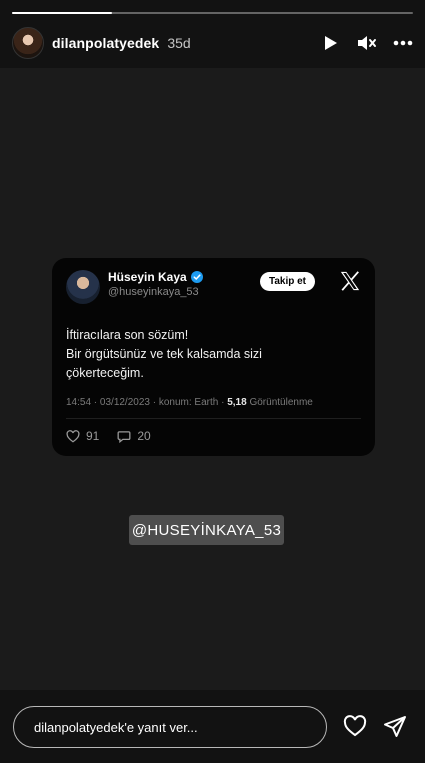 The height and width of the screenshot is (763, 425). I want to click on tweet-timestamp: 14:54 · 03/12/2023 · konum: Earth ·, so click(147, 402).